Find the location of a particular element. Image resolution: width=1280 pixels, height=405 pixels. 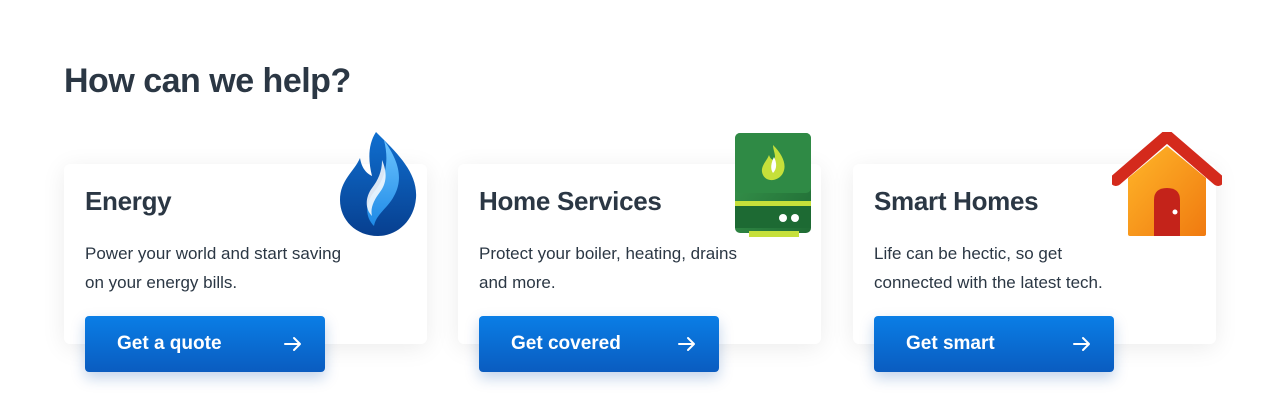

get-covered-button: Get covered is located at coordinates (599, 344).